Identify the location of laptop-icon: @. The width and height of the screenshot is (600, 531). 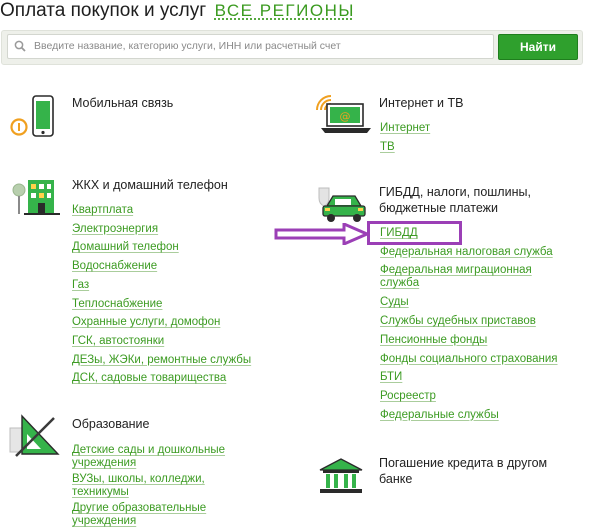
(343, 114).